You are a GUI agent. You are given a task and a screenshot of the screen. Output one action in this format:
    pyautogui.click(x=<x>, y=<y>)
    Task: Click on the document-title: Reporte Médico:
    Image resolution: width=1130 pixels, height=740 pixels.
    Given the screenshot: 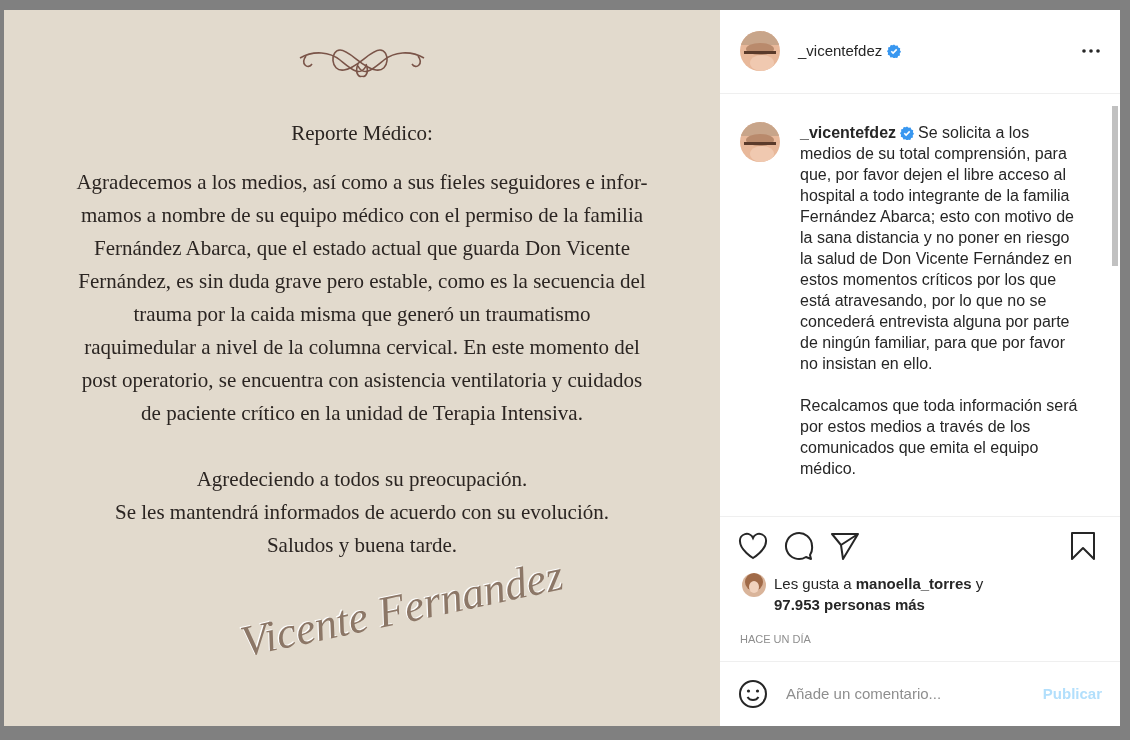 What is the action you would take?
    pyautogui.click(x=362, y=133)
    